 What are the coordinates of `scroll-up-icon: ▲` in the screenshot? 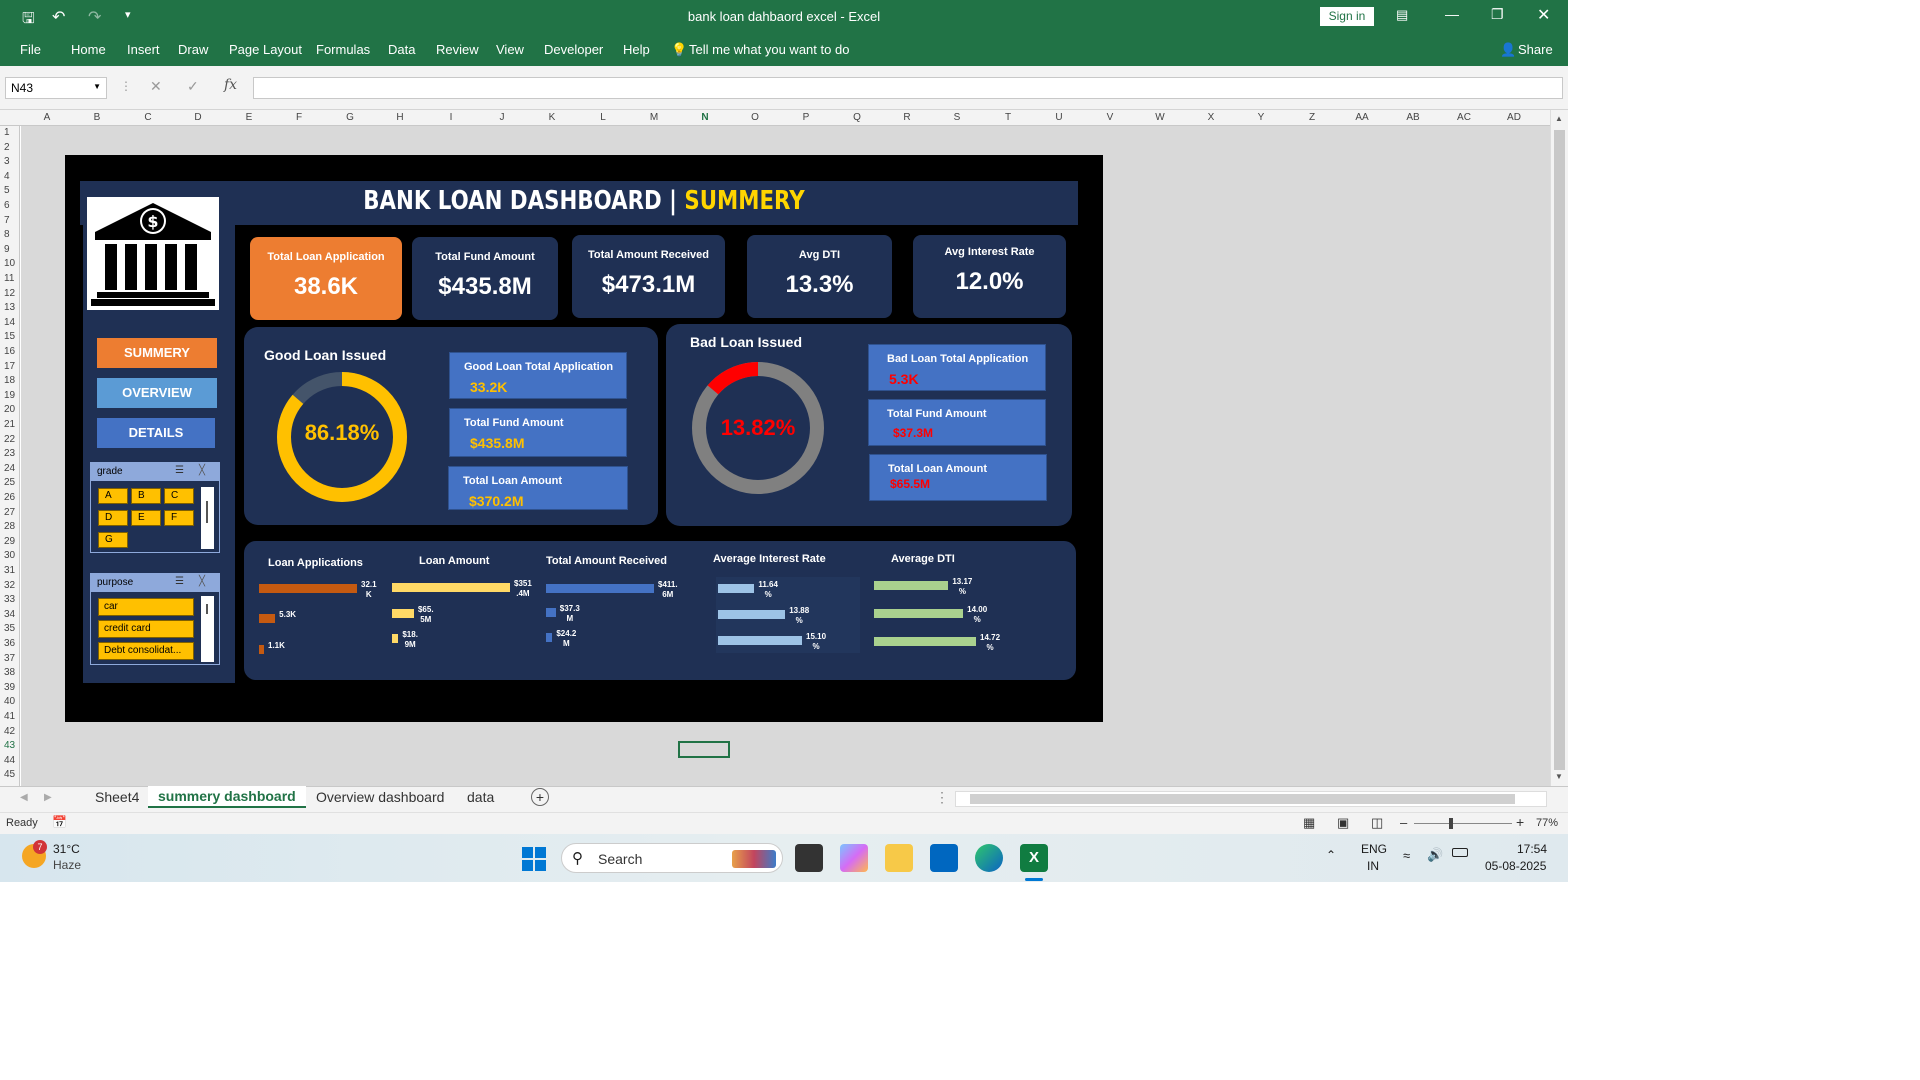 It's located at (1559, 118).